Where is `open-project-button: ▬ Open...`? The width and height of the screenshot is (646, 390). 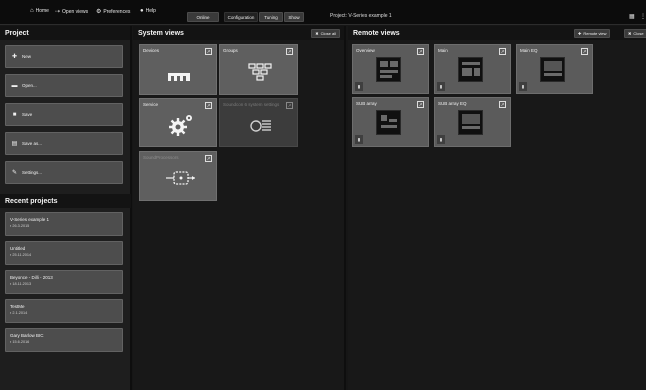
open-project-button: ▬ Open... is located at coordinates (64, 85).